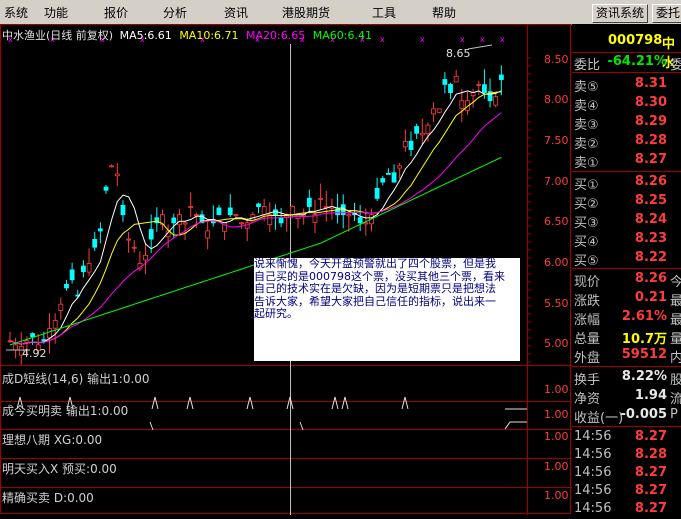  I want to click on y-tick: 5.50, so click(556, 303).